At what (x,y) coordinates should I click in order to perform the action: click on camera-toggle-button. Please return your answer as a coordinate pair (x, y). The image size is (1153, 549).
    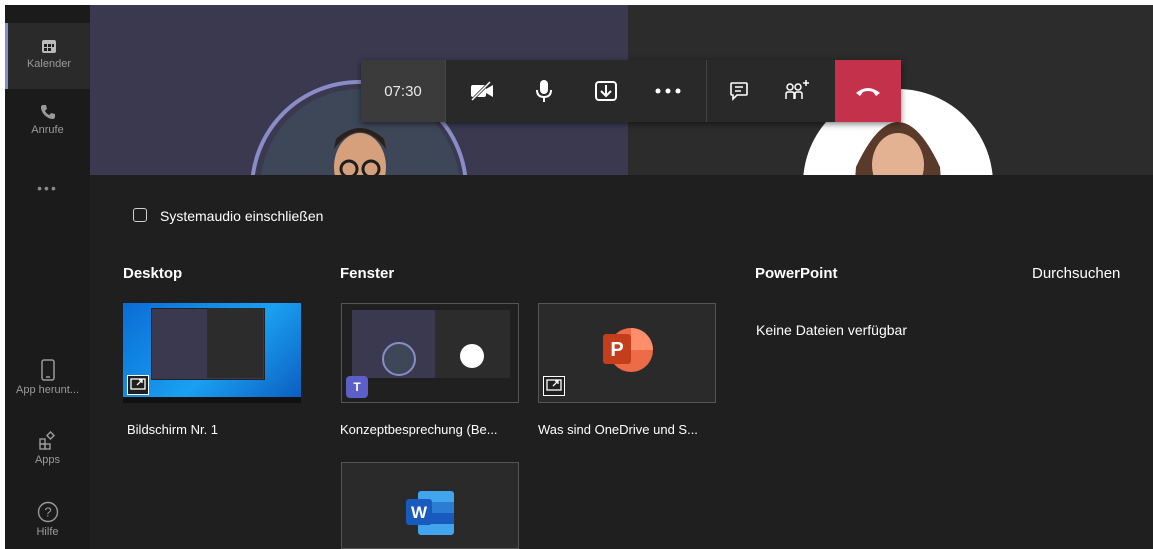
    Looking at the image, I should click on (482, 91).